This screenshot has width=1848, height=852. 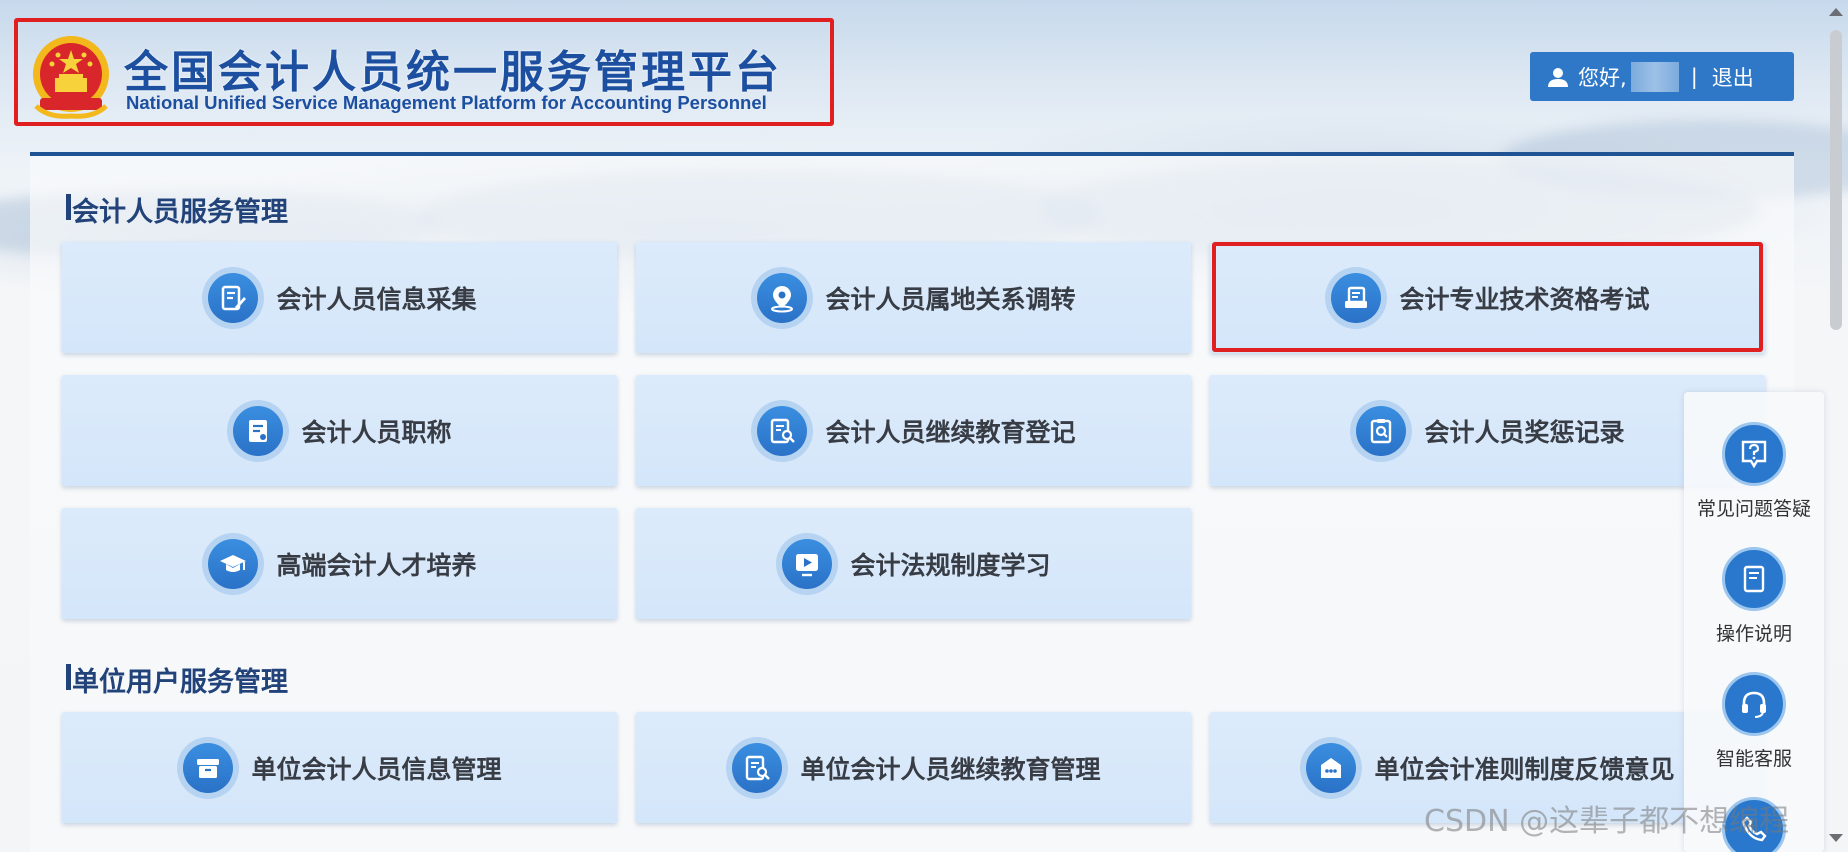 What do you see at coordinates (258, 430) in the screenshot?
I see `certificate-icon` at bounding box center [258, 430].